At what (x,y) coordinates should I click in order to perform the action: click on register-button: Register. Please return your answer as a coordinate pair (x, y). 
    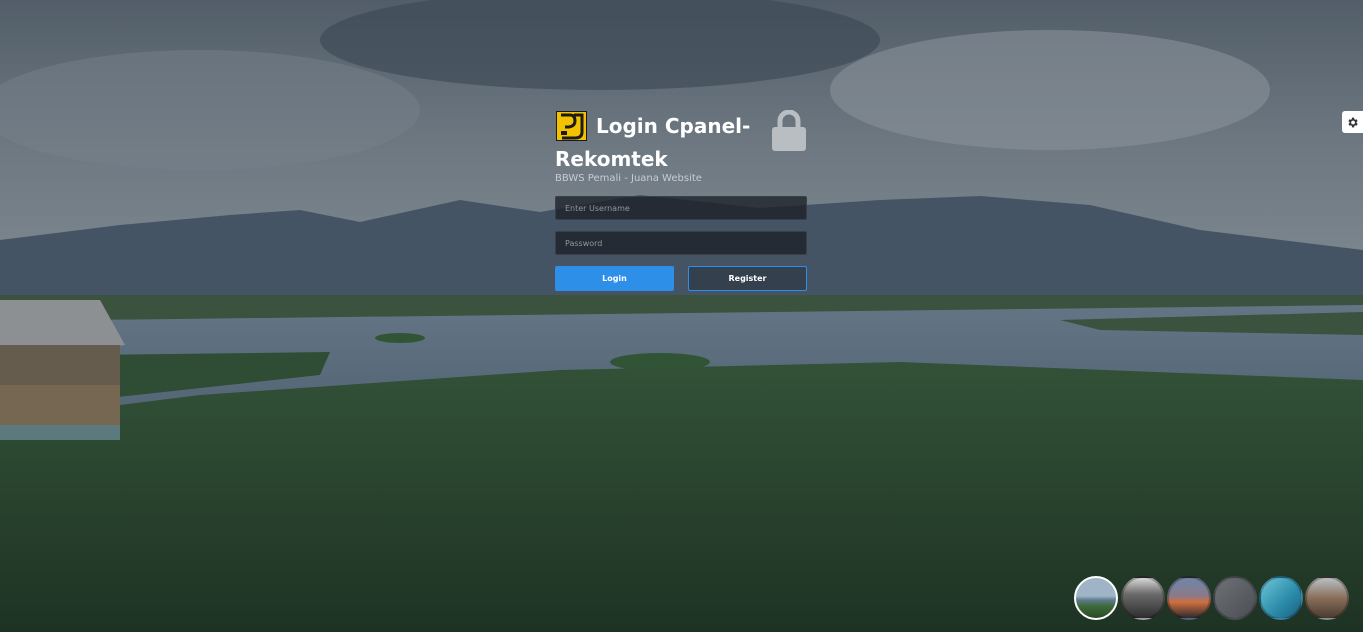
    Looking at the image, I should click on (747, 278).